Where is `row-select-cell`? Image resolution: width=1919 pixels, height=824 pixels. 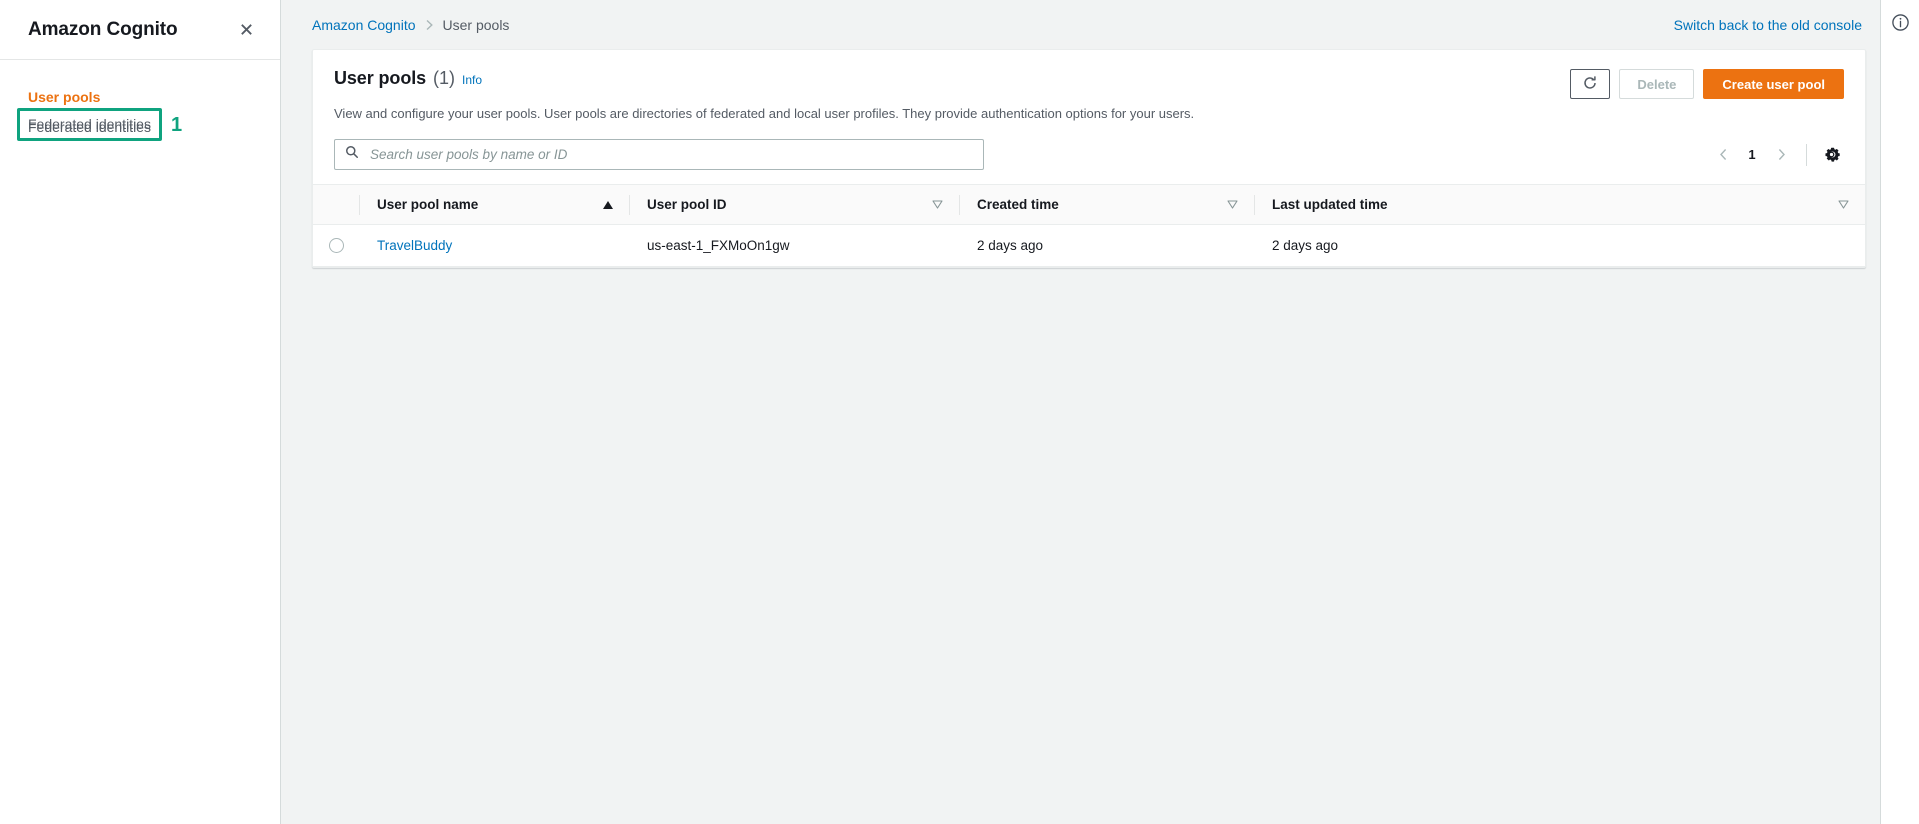 row-select-cell is located at coordinates (336, 245).